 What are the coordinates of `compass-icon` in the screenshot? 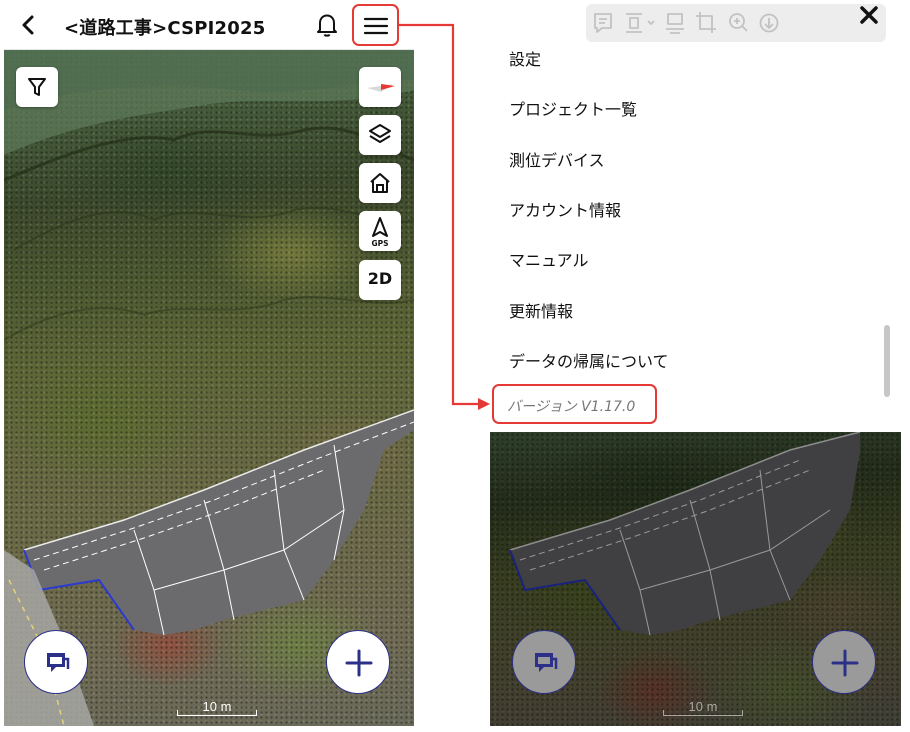 It's located at (381, 88).